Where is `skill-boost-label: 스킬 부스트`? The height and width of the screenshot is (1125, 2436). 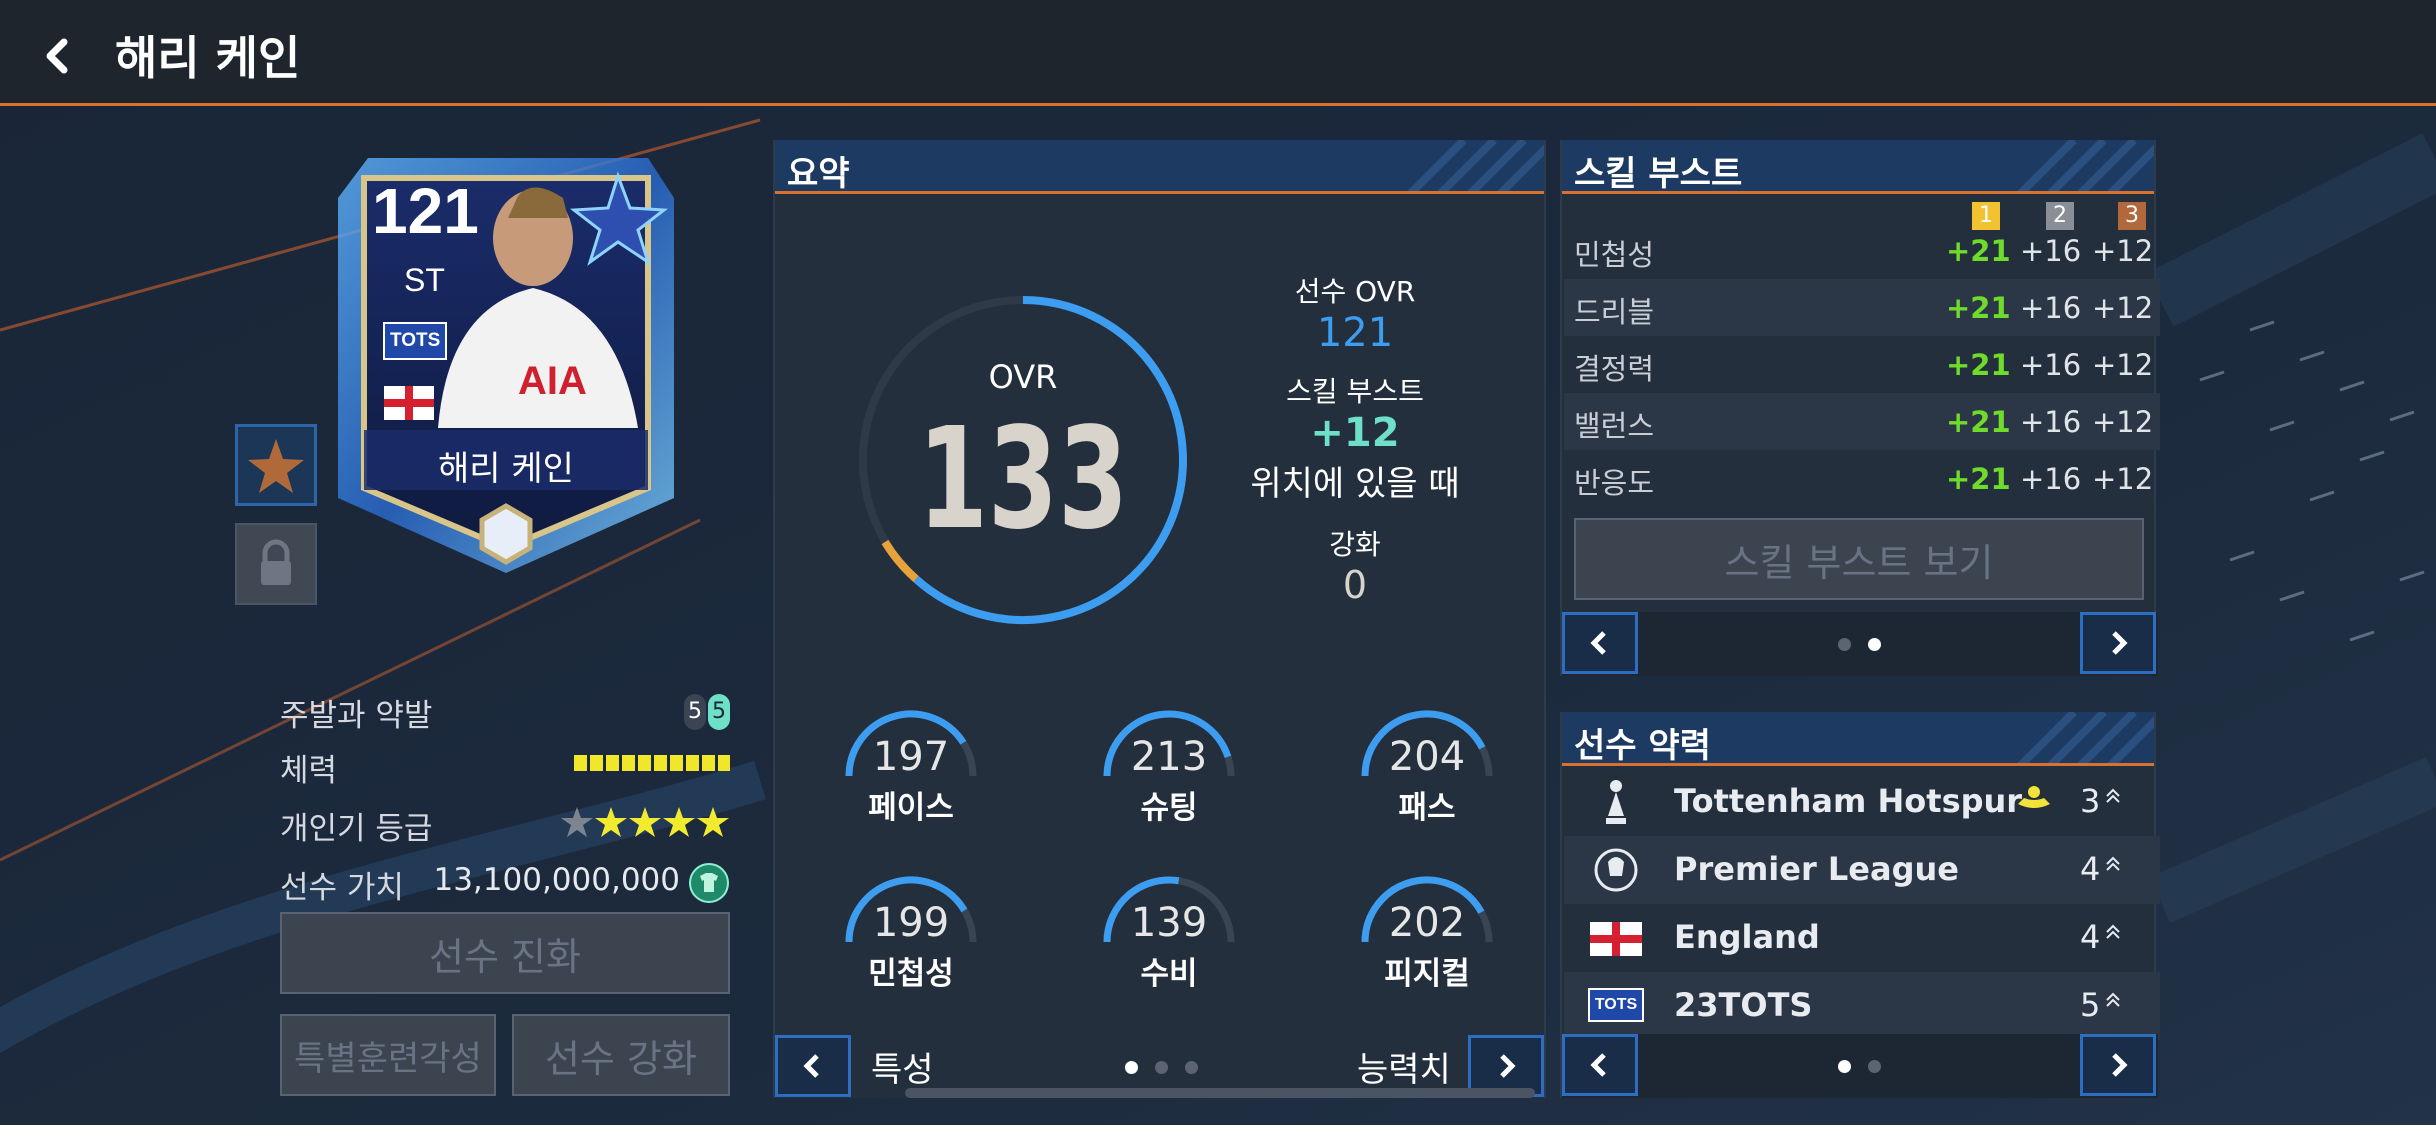
skill-boost-label: 스킬 부스트 is located at coordinates (1355, 391).